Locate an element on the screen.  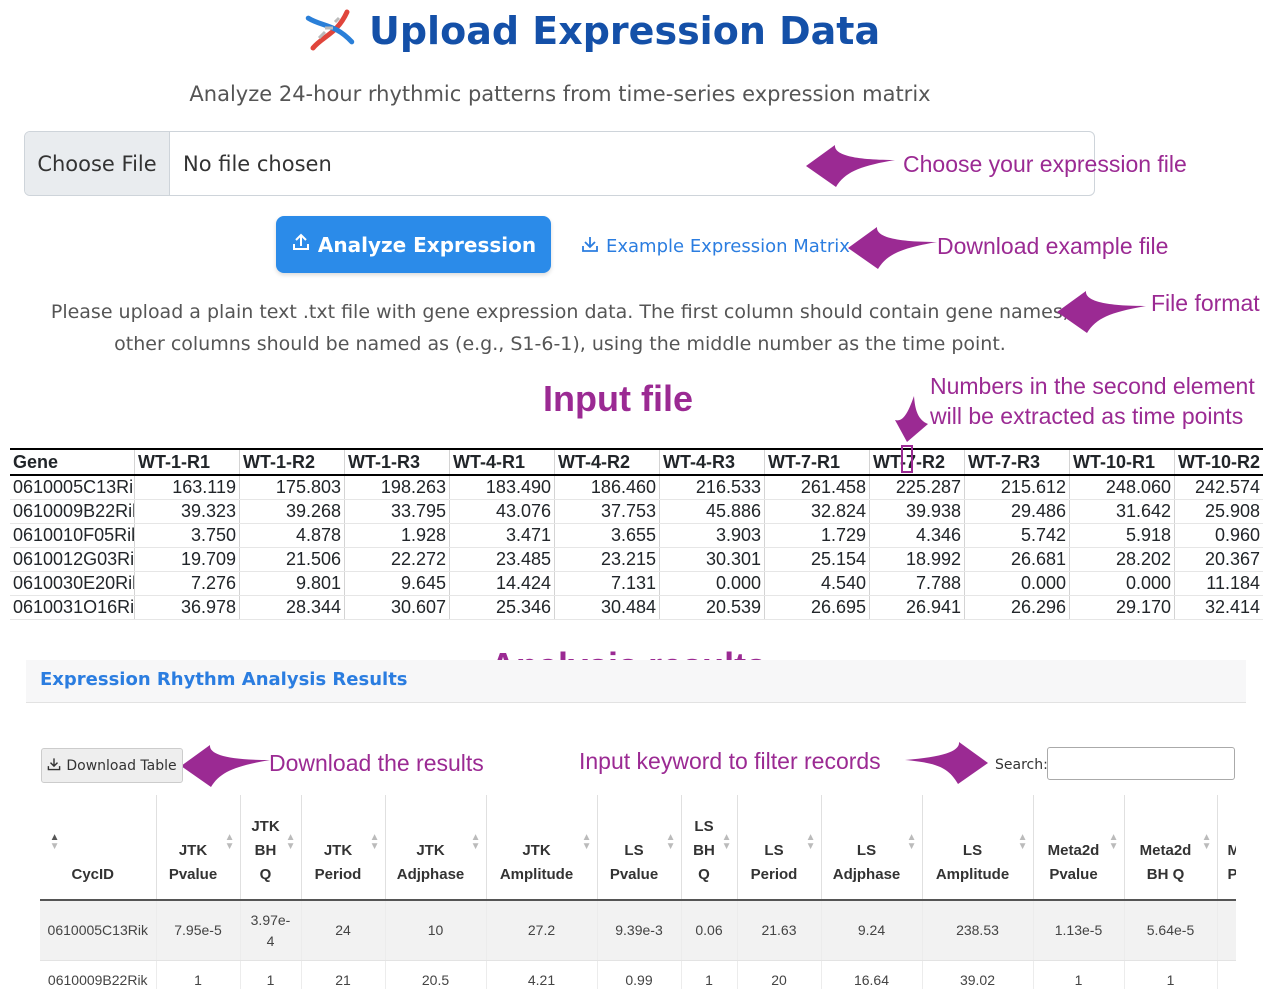
value-cell: 32.414 is located at coordinates (1219, 607).